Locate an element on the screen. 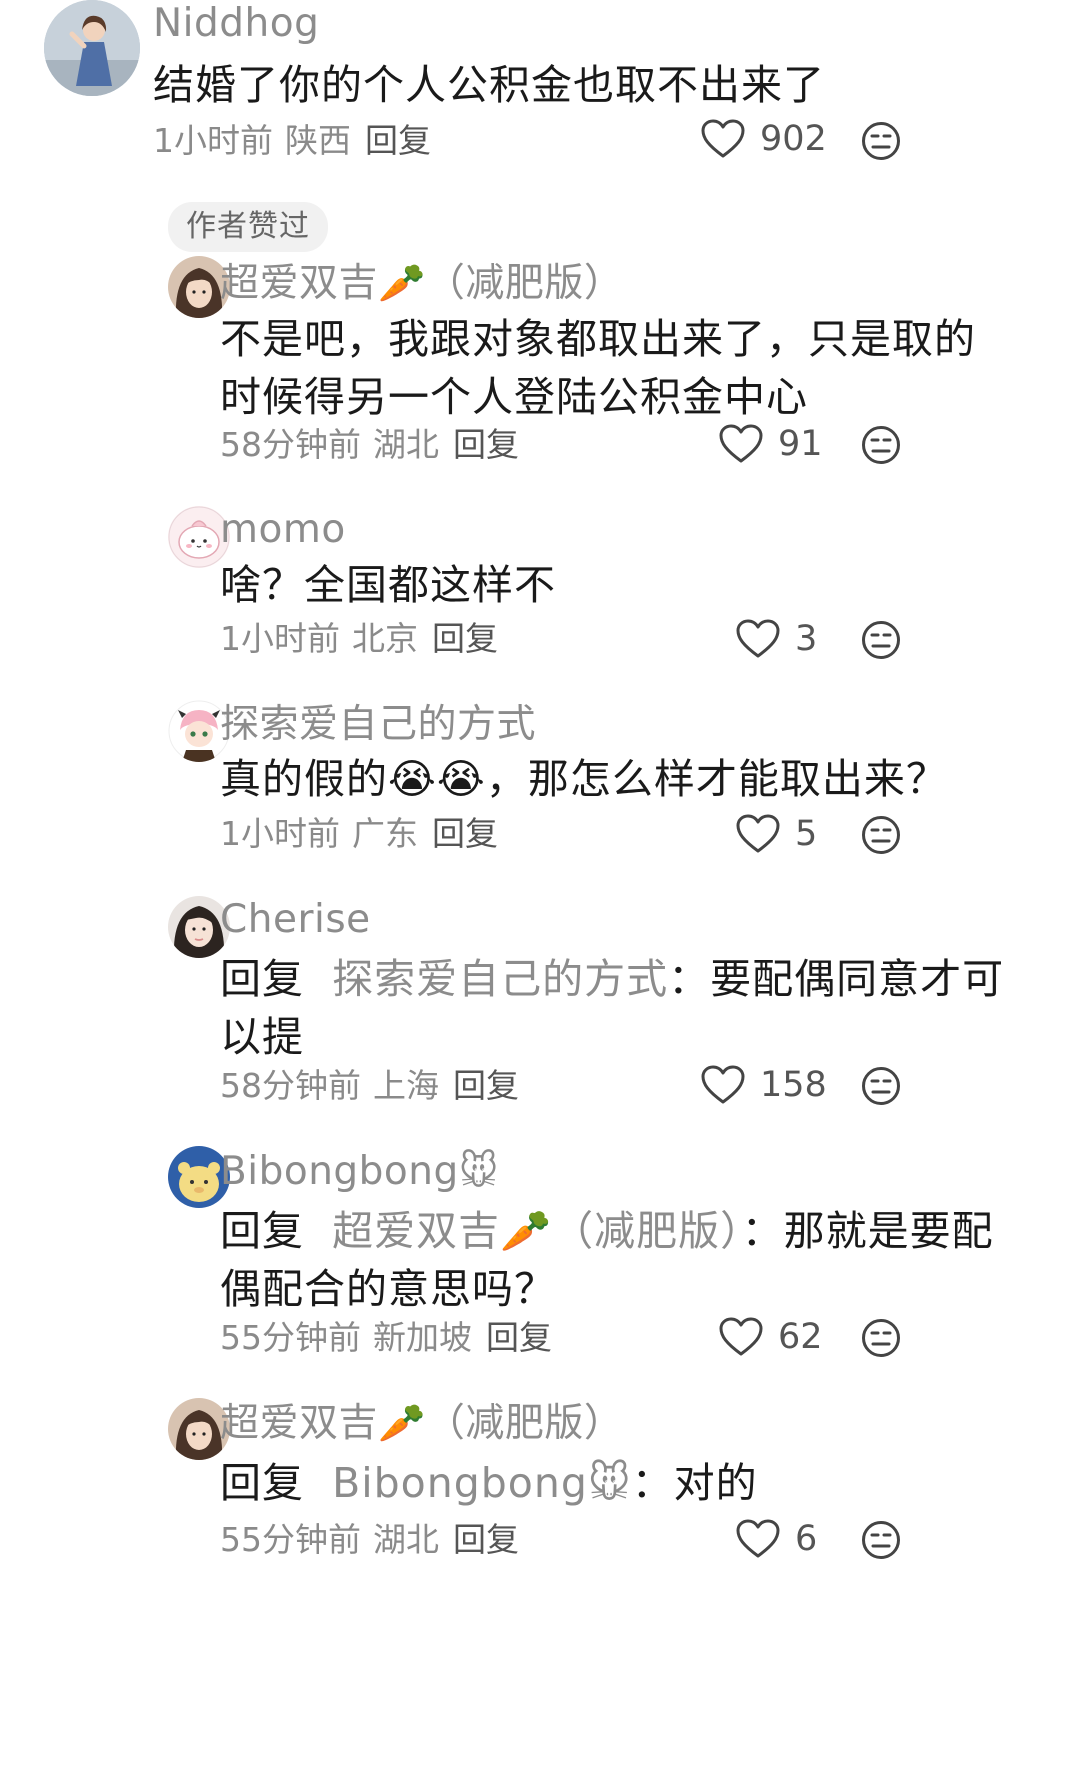 The width and height of the screenshot is (1079, 1774). comment-author: Bibongbong🐭 is located at coordinates (359, 1171).